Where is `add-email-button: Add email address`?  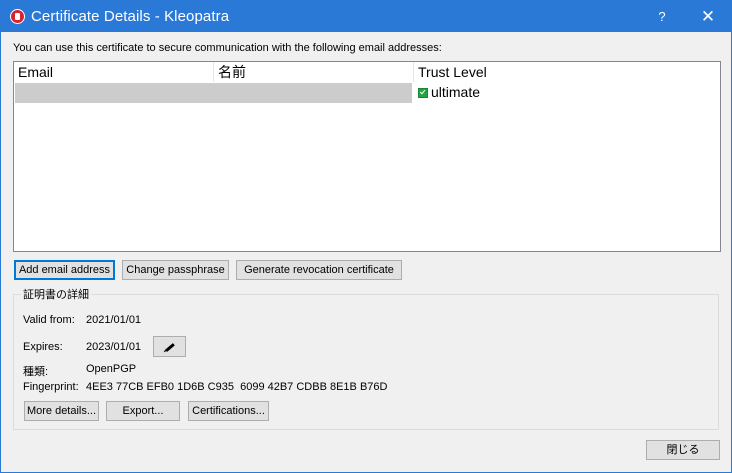
add-email-button: Add email address is located at coordinates (64, 270).